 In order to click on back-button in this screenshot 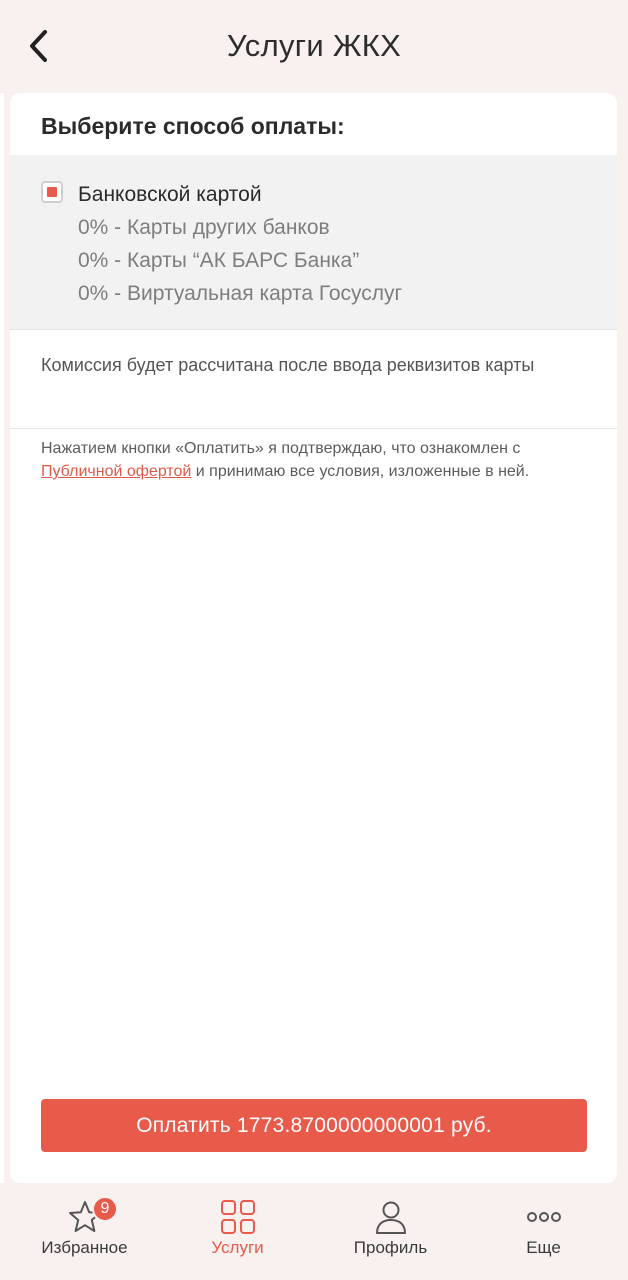, I will do `click(38, 46)`.